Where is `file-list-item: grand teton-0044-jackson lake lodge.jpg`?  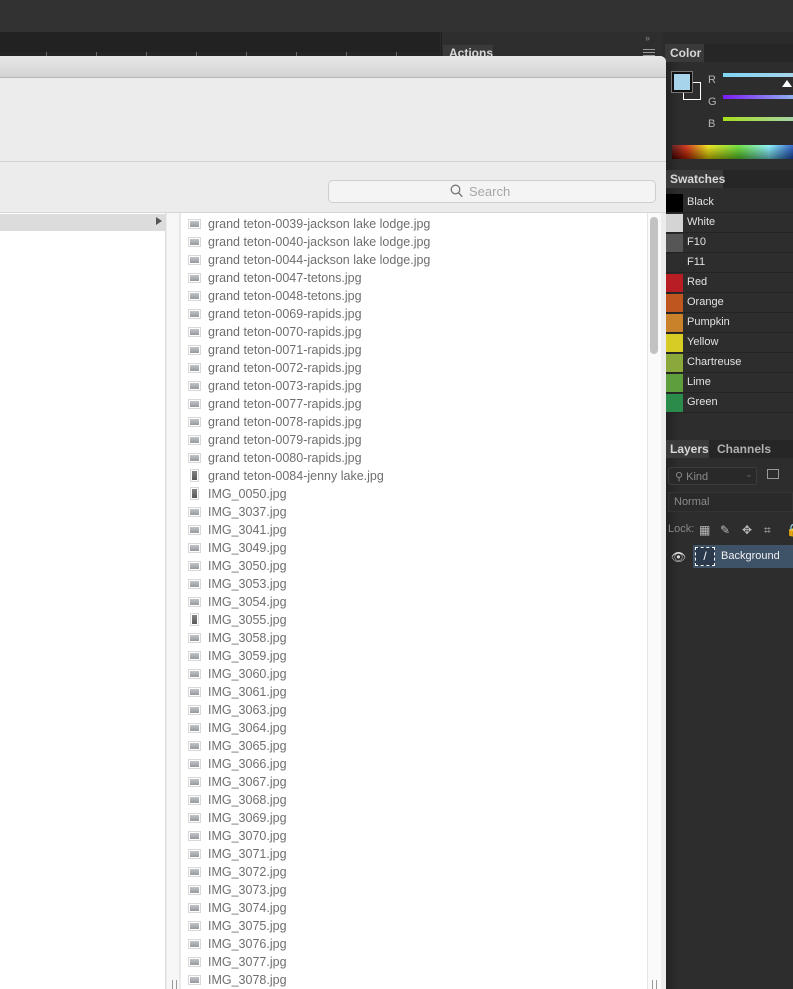
file-list-item: grand teton-0044-jackson lake lodge.jpg is located at coordinates (414, 260).